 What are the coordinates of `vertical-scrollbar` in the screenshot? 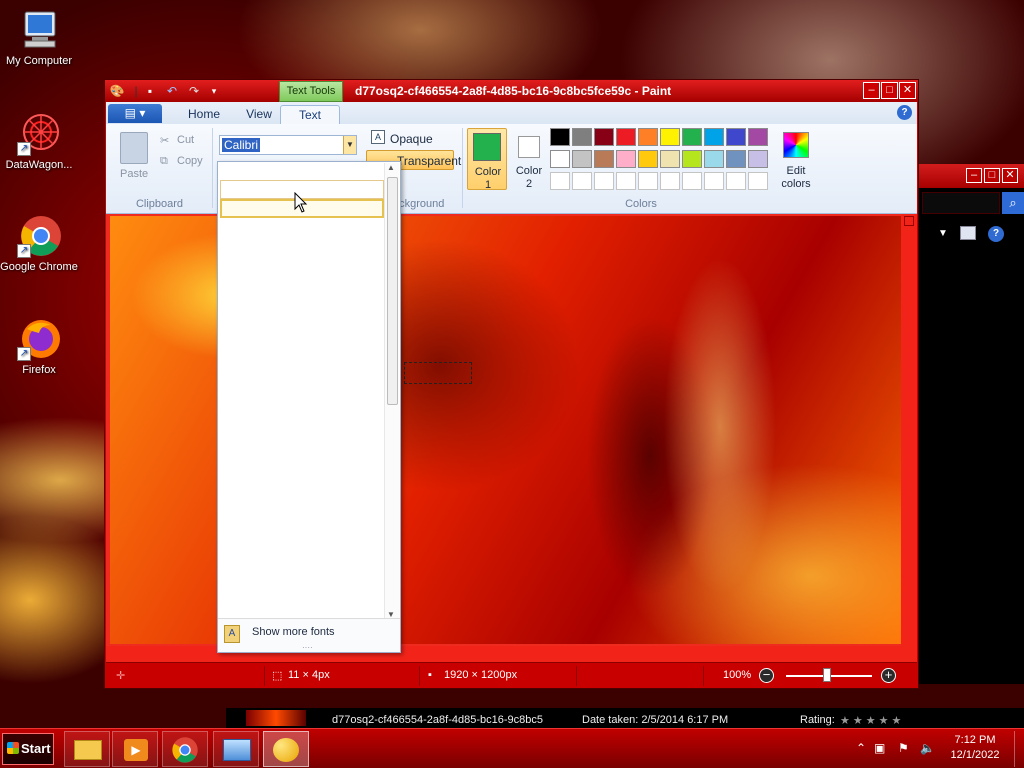 It's located at (909, 430).